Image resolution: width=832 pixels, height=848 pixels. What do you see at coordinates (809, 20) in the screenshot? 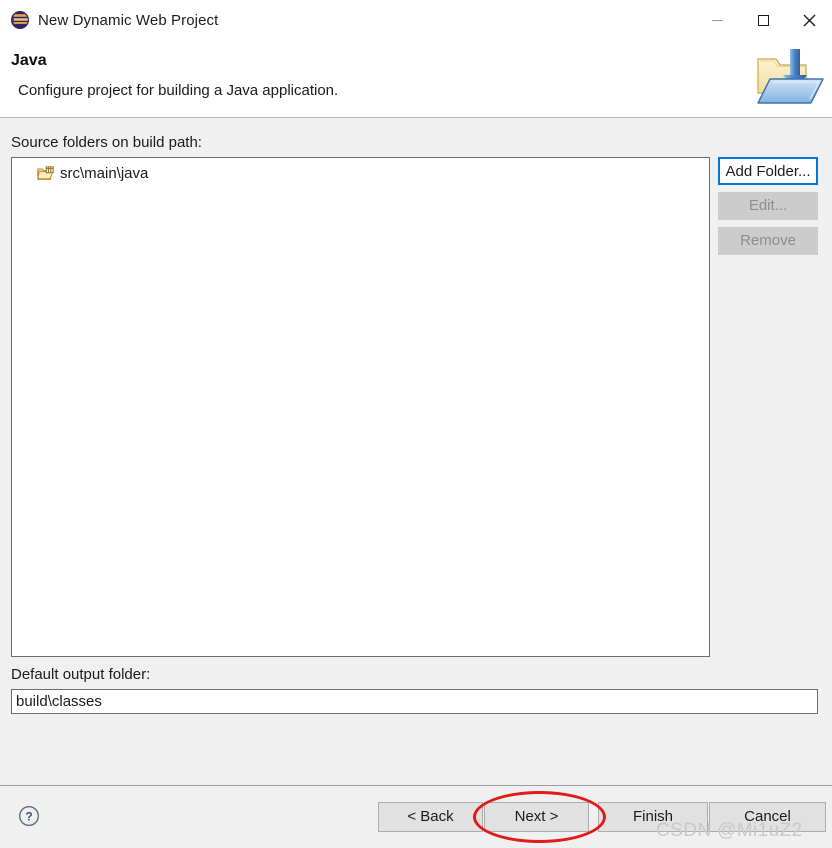
I see `close-icon` at bounding box center [809, 20].